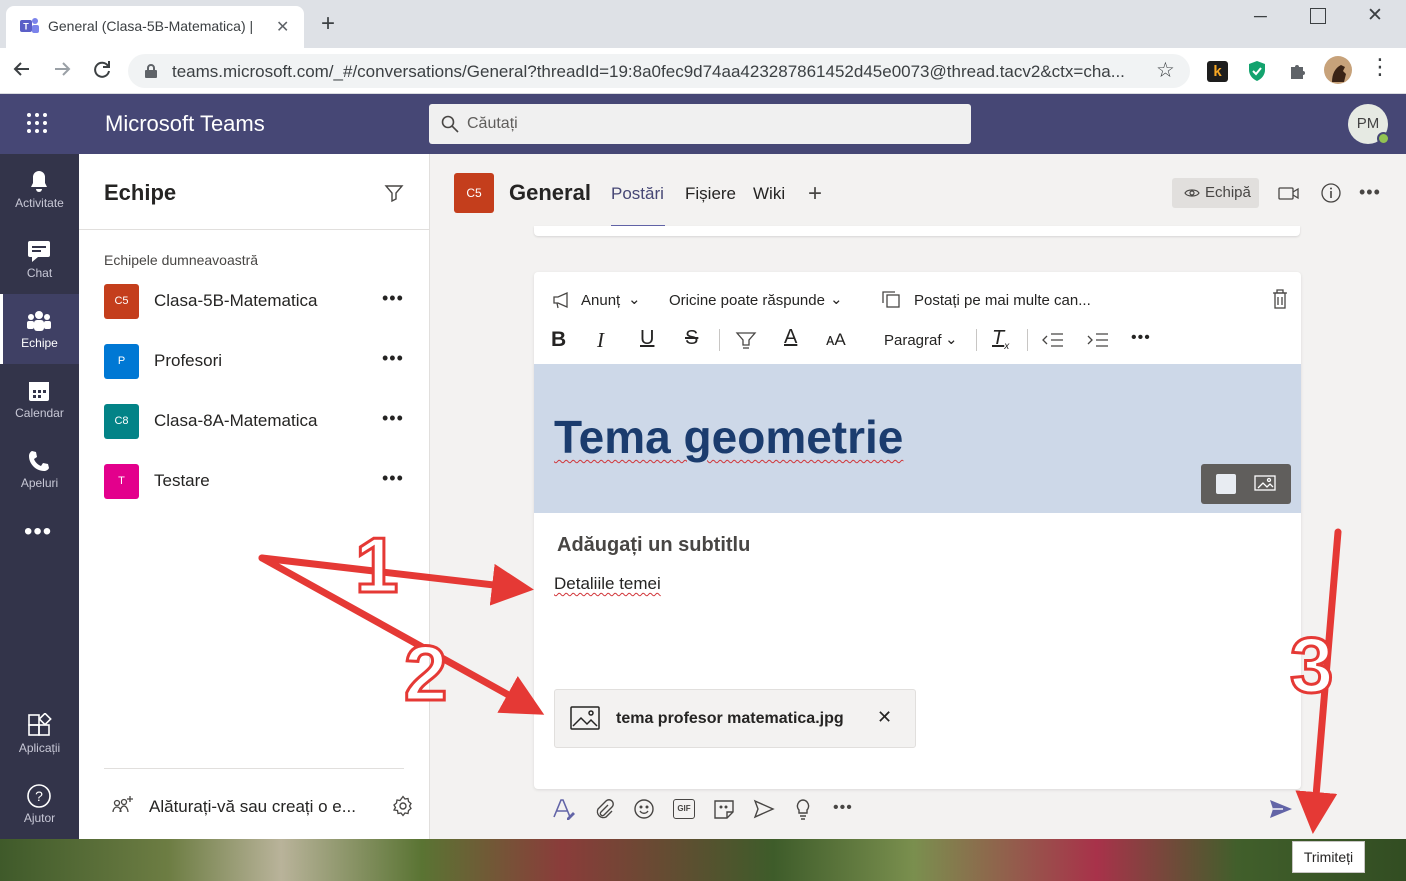 Image resolution: width=1406 pixels, height=881 pixels. Describe the element at coordinates (1000, 339) in the screenshot. I see `clear-formatting-icon: Tx` at that location.